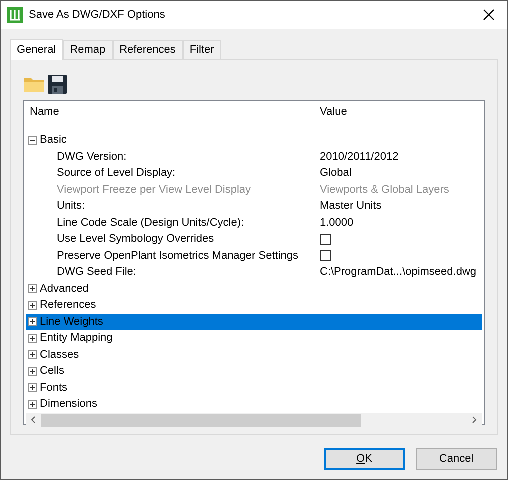 This screenshot has width=508, height=480. What do you see at coordinates (359, 156) in the screenshot?
I see `property-value: 2010/2011/2012` at bounding box center [359, 156].